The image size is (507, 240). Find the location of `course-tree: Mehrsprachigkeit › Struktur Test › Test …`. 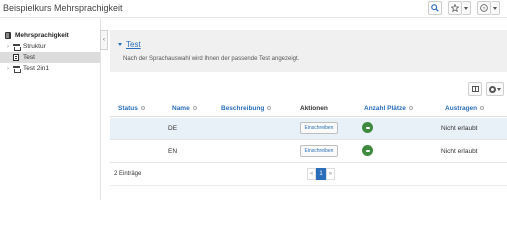

course-tree: Mehrsprachigkeit › Struktur Test › Test … is located at coordinates (50, 52).